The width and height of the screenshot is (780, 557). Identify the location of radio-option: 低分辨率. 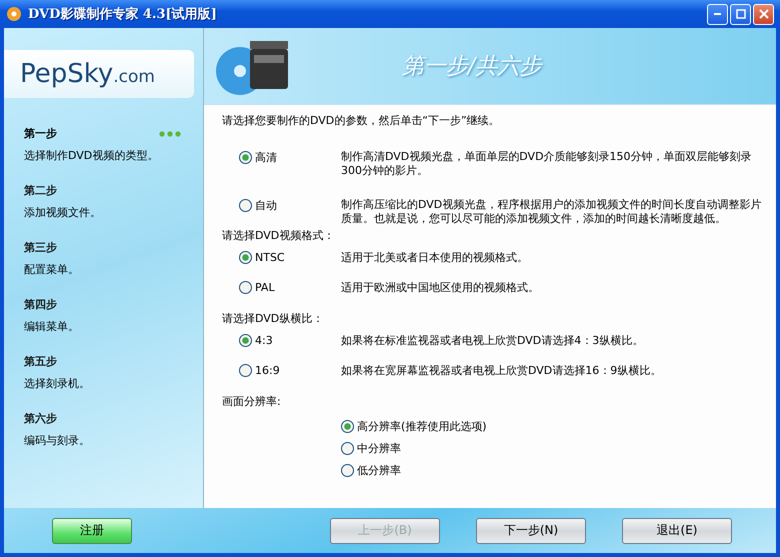
(371, 470).